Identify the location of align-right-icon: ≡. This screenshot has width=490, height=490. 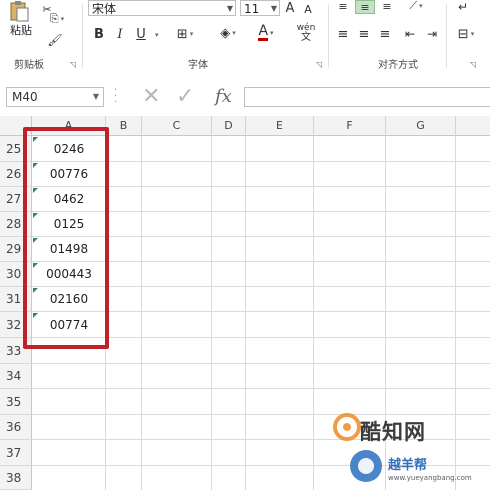
(385, 34).